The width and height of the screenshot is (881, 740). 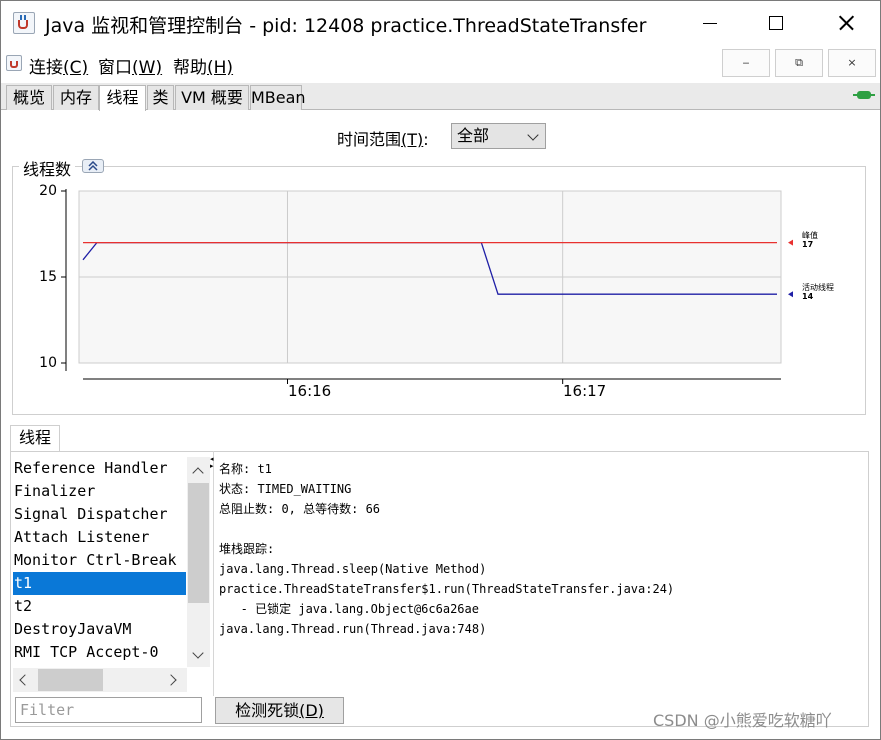 What do you see at coordinates (790, 294) in the screenshot?
I see `series-live-marker` at bounding box center [790, 294].